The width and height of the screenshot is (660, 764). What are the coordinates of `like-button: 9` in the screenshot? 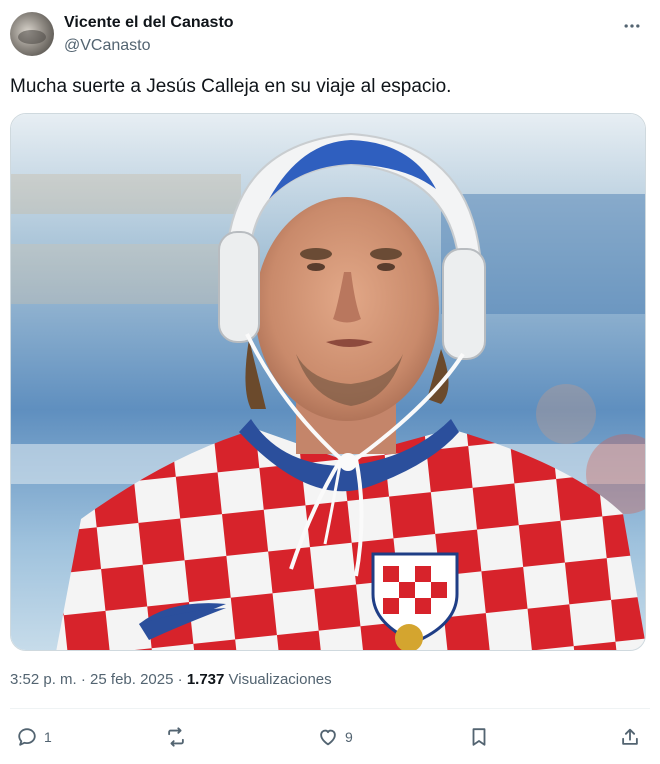 It's located at (335, 737).